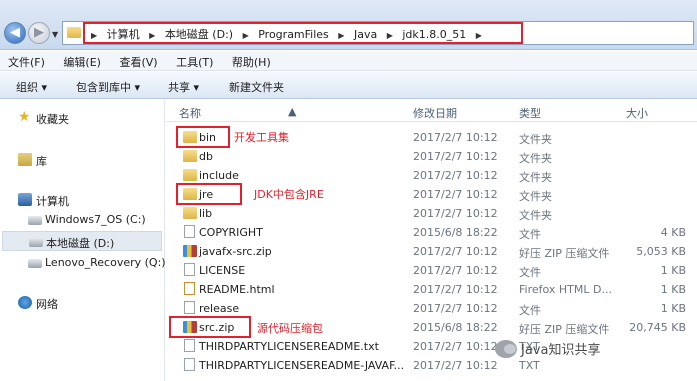  What do you see at coordinates (80, 243) in the screenshot?
I see `nav-drive-d-label: 本地磁盘 (D:)` at bounding box center [80, 243].